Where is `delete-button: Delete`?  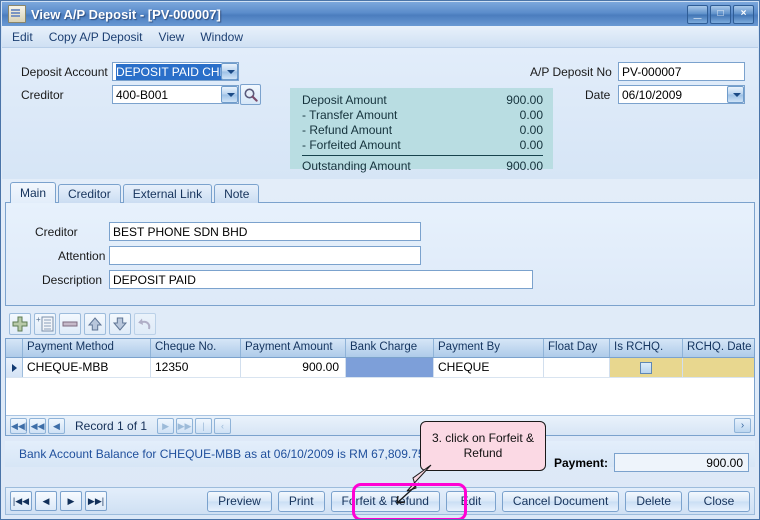 delete-button: Delete is located at coordinates (653, 501).